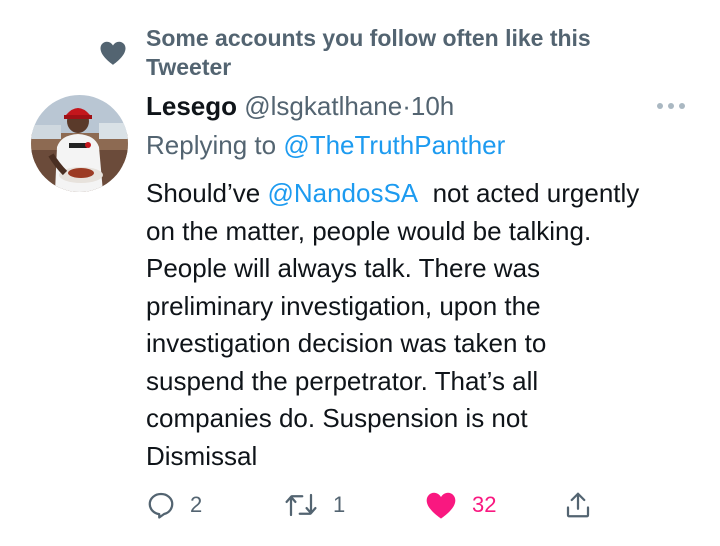 Image resolution: width=720 pixels, height=546 pixels. I want to click on like-icon, so click(441, 505).